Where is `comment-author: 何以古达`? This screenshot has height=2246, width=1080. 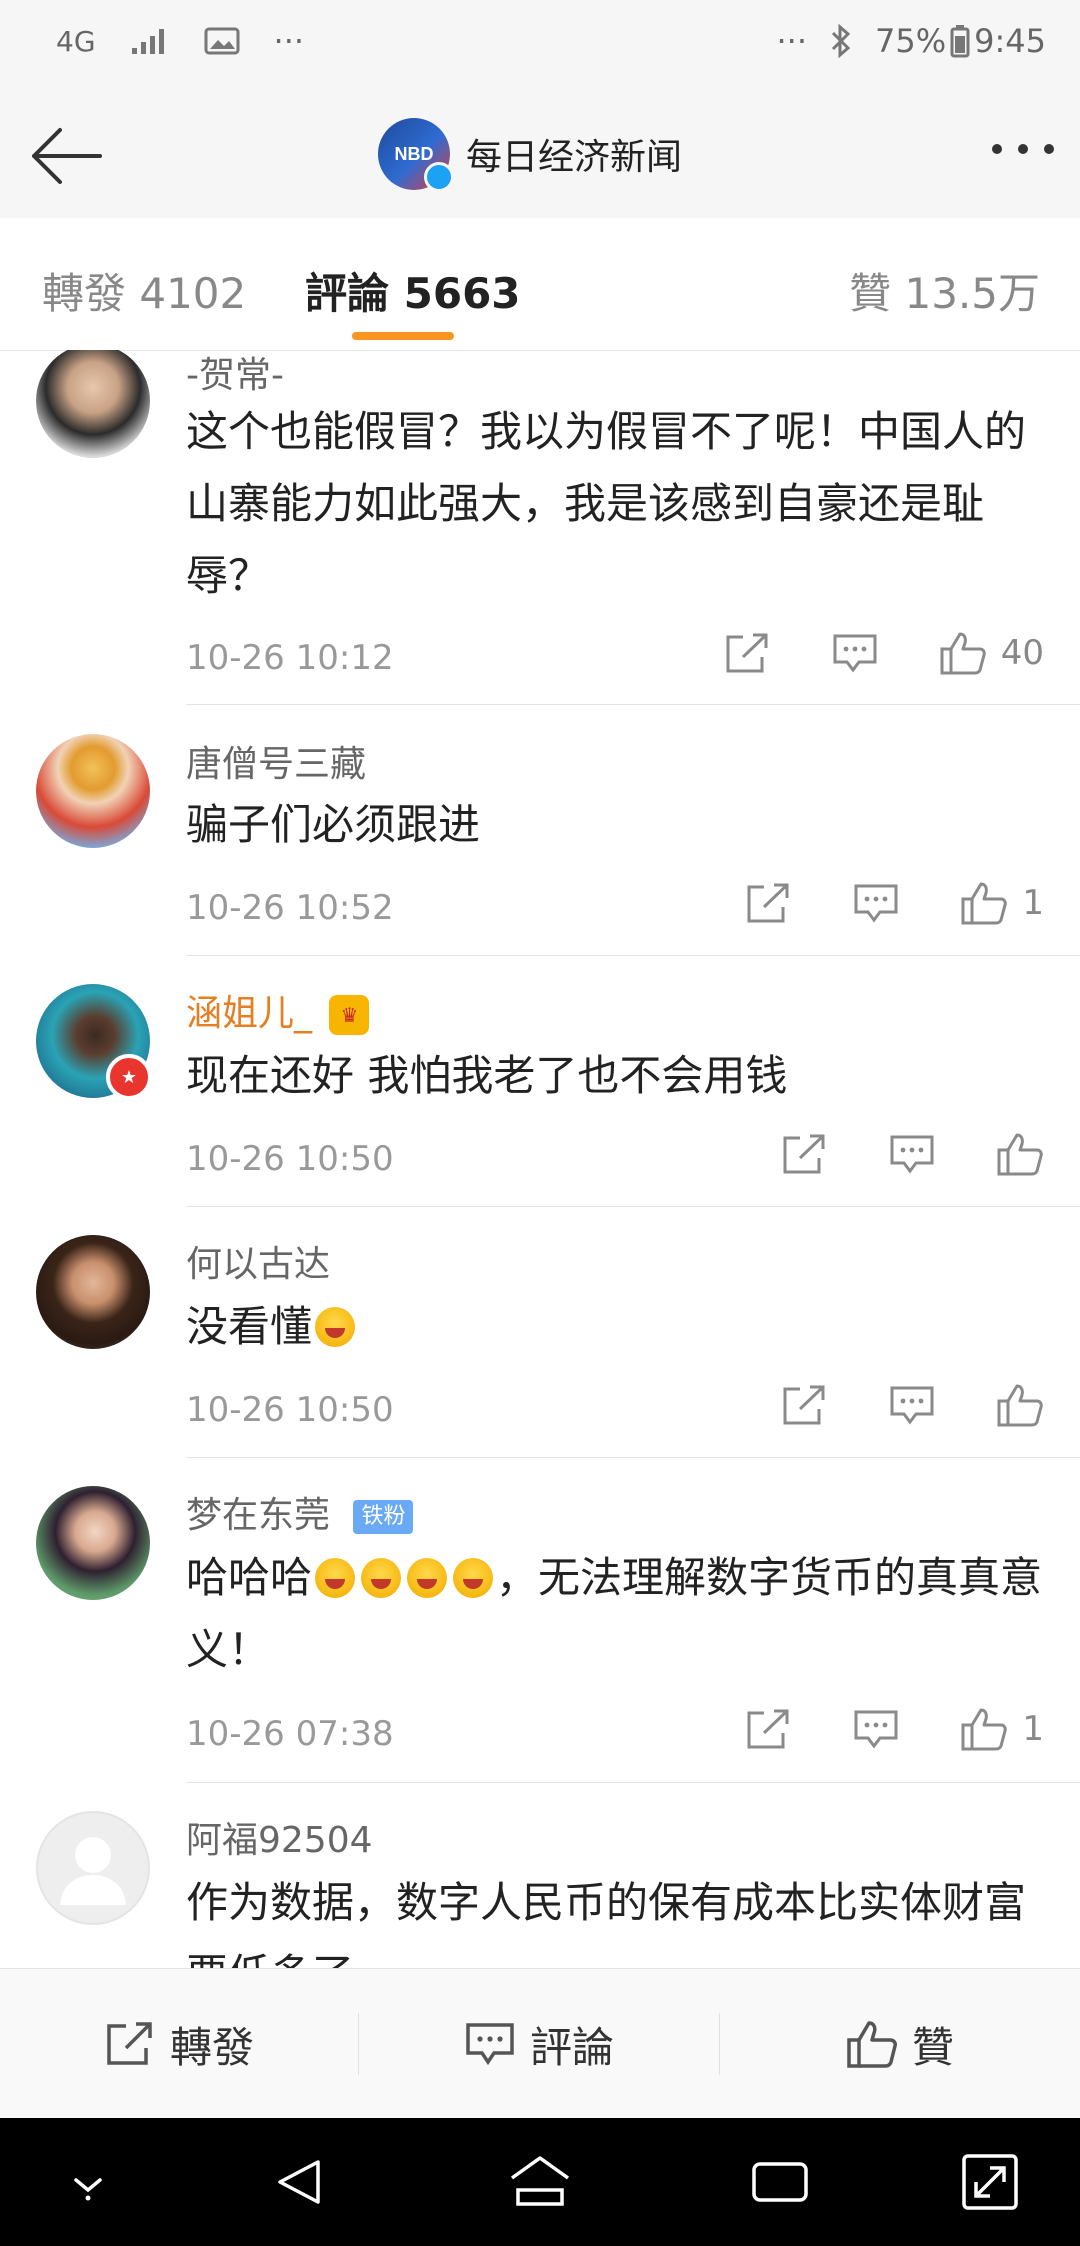
comment-author: 何以古达 is located at coordinates (258, 1261).